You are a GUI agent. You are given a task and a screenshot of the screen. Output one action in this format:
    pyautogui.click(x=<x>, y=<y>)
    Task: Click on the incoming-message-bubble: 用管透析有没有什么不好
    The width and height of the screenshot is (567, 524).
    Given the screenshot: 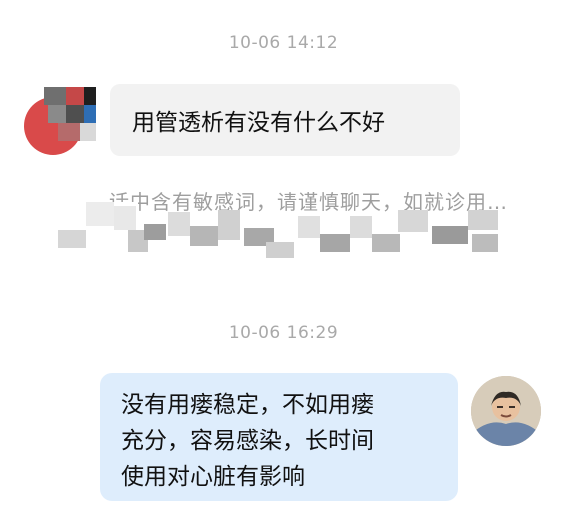 What is the action you would take?
    pyautogui.click(x=285, y=120)
    